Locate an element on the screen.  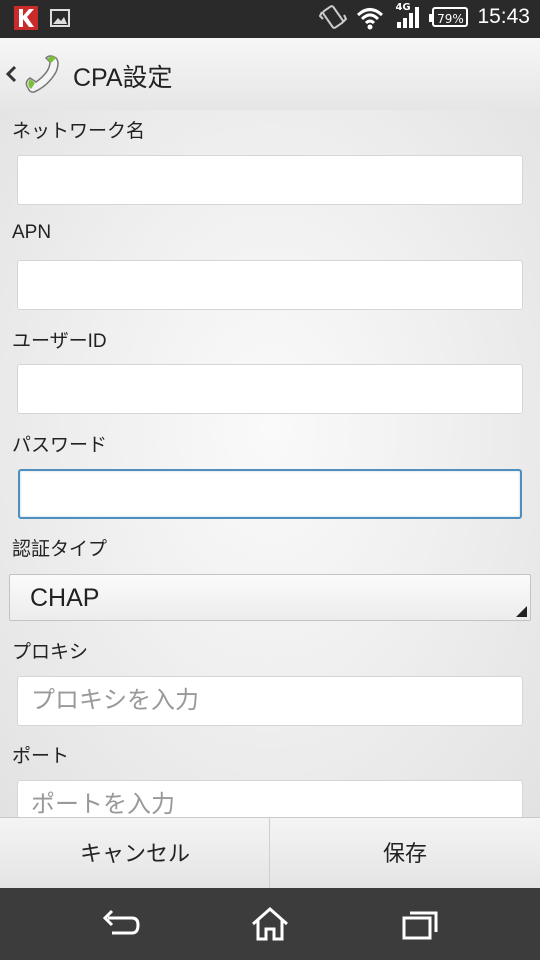
network-name-label: ネットワーク名 is located at coordinates (79, 131).